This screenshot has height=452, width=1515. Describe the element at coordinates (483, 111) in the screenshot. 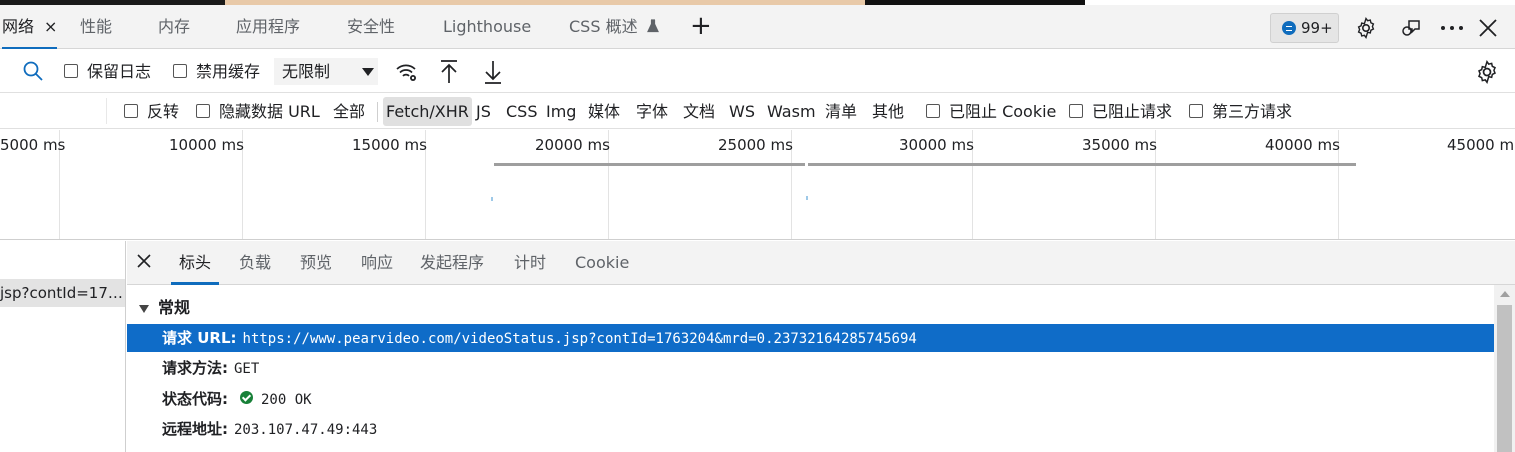

I see `filter-type-js: JS` at that location.